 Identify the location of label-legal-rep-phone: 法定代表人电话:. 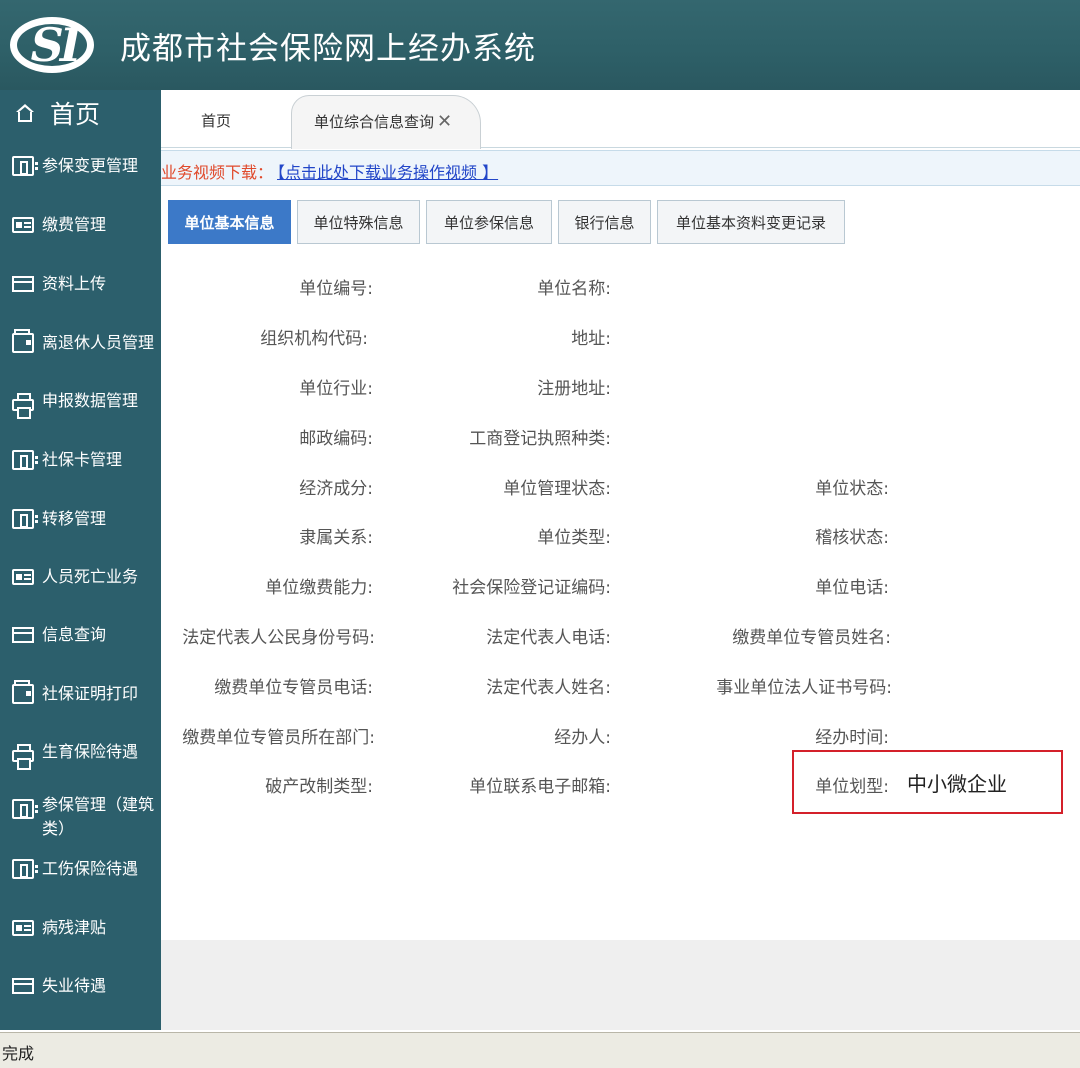
(548, 638).